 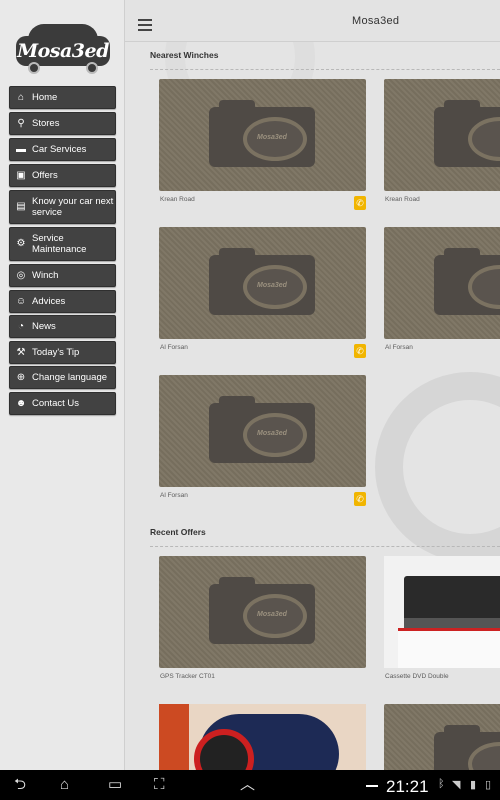 What do you see at coordinates (20, 785) in the screenshot?
I see `back-icon: ⮌` at bounding box center [20, 785].